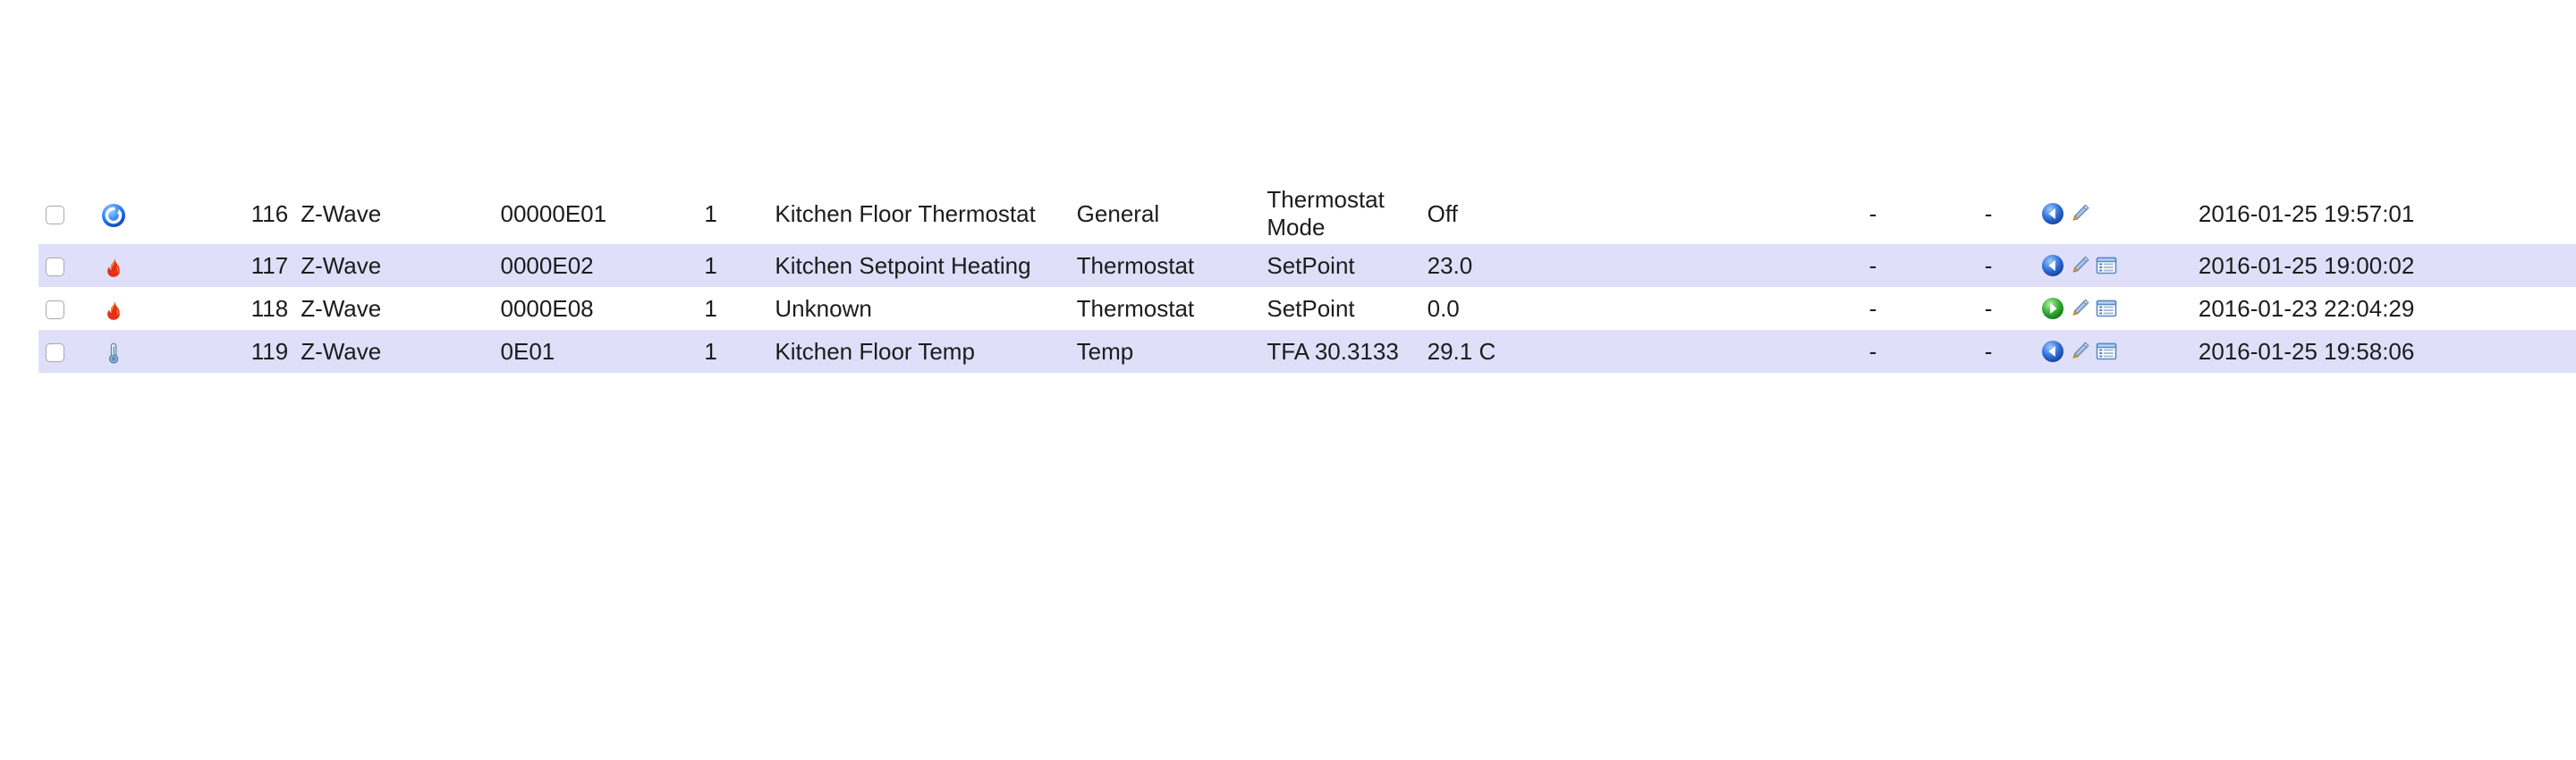 This screenshot has height=760, width=2576. I want to click on thermometer-icon, so click(113, 354).